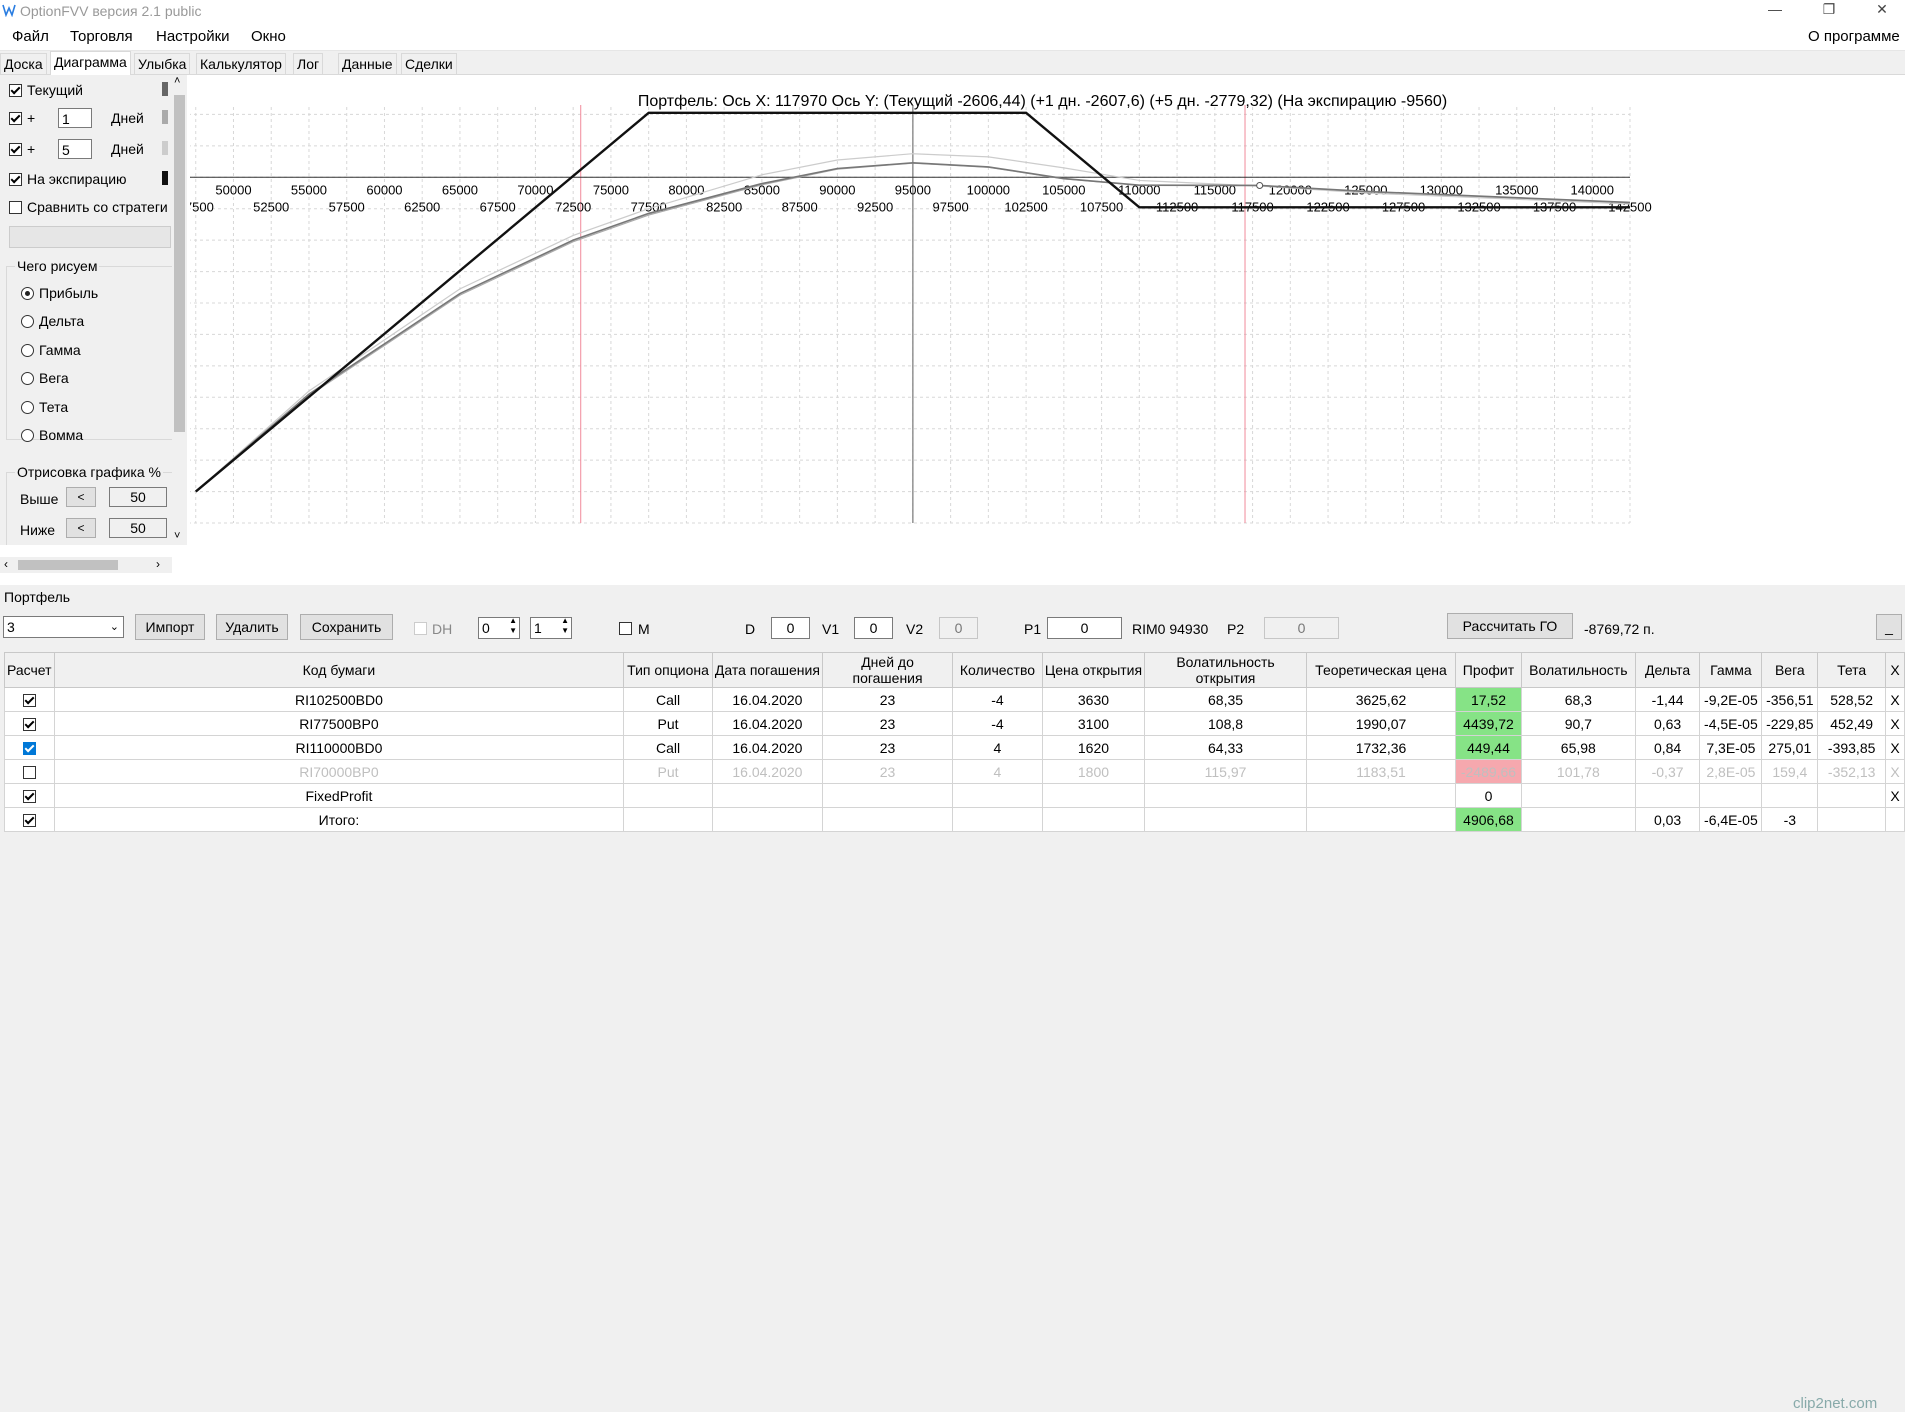 The image size is (1905, 1412). Describe the element at coordinates (75, 149) in the screenshot. I see `plus5-days-input: 5` at that location.